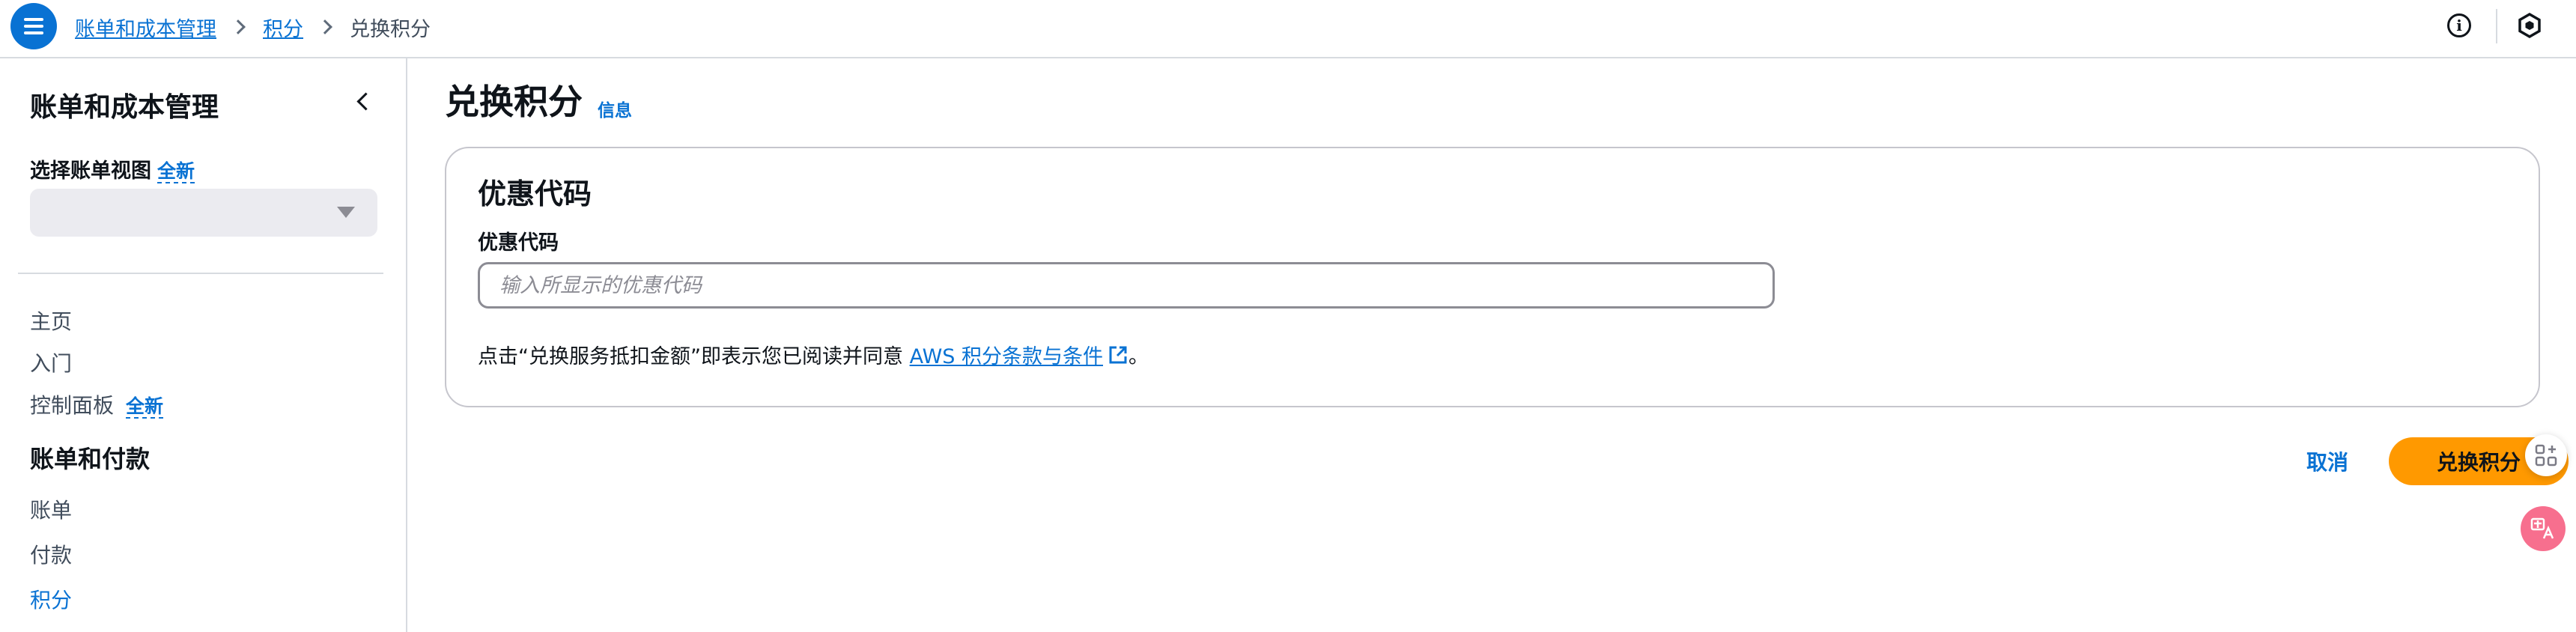 The width and height of the screenshot is (2576, 632). I want to click on hamburger-menu-icon, so click(33, 26).